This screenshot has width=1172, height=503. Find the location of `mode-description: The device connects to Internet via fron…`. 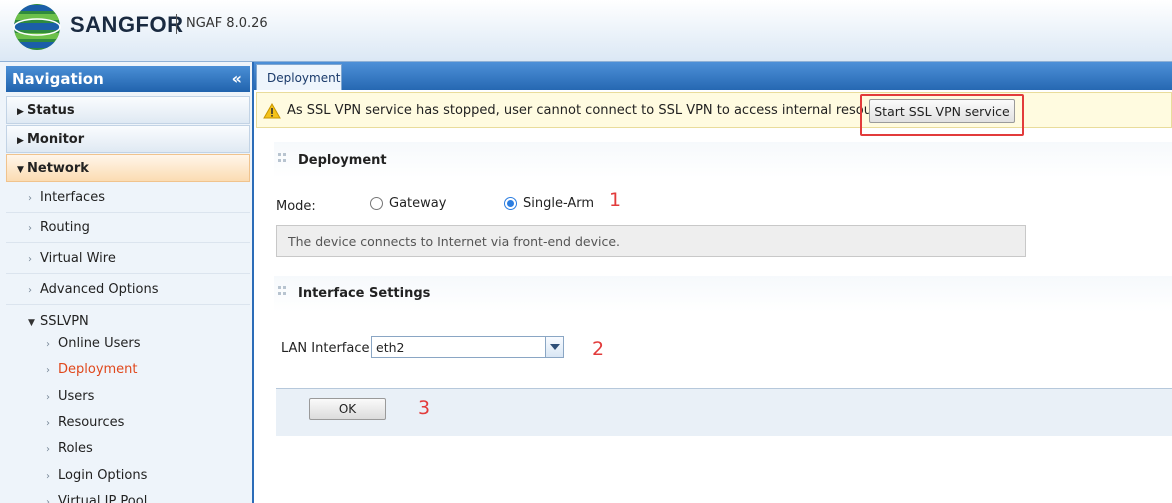

mode-description: The device connects to Internet via fron… is located at coordinates (651, 241).